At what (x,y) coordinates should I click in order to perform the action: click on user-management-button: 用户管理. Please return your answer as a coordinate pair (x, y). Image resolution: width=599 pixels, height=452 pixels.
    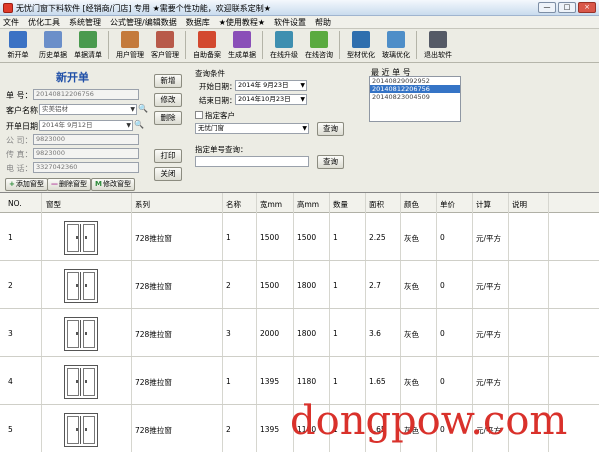
    Looking at the image, I should click on (130, 45).